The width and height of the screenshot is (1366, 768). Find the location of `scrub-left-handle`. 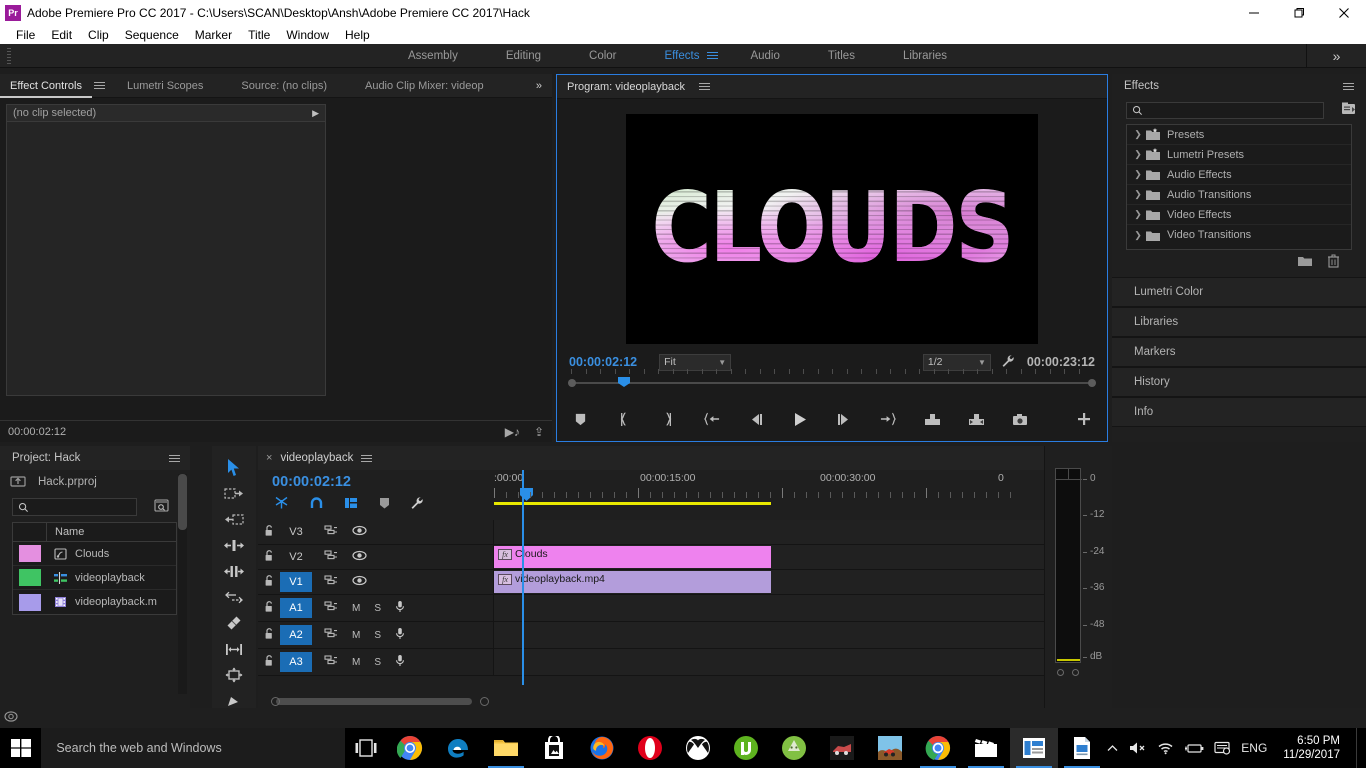

scrub-left-handle is located at coordinates (572, 383).